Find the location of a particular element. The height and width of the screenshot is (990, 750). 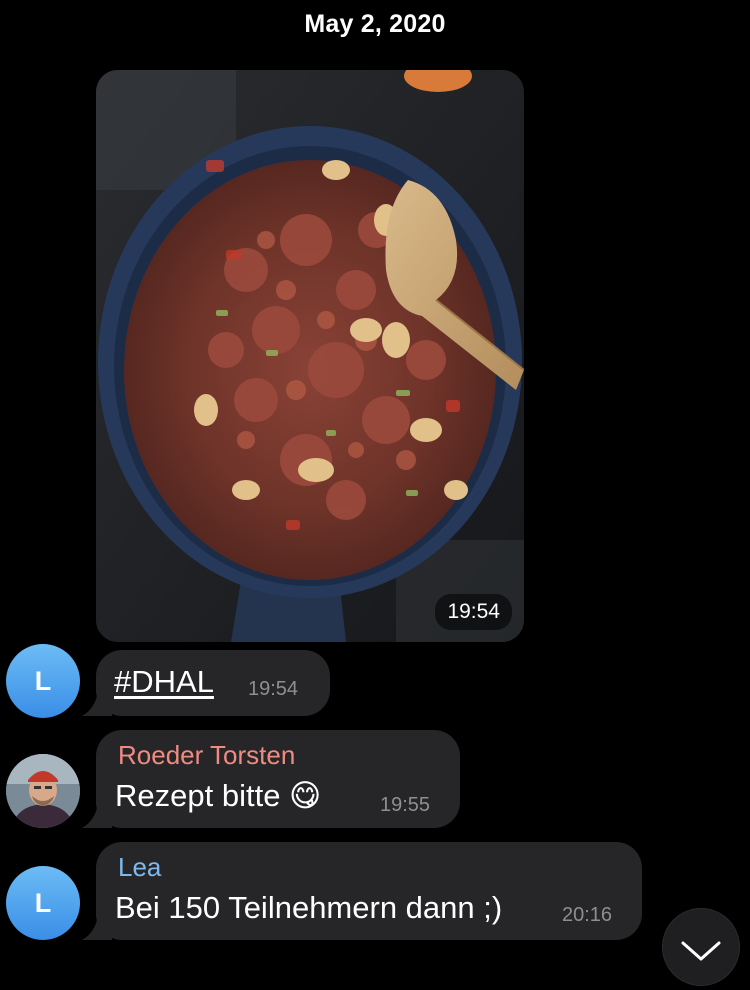

message-bubble: Lea Bei 150 Teilnehmern dann ;) 20:16 is located at coordinates (362, 891).